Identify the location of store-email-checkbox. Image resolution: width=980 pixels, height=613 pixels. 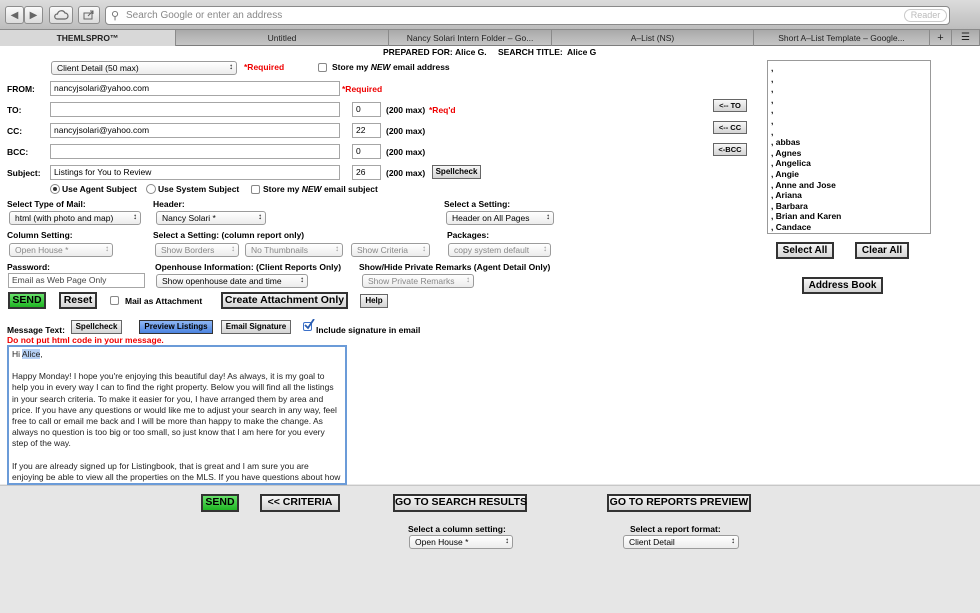
(322, 67).